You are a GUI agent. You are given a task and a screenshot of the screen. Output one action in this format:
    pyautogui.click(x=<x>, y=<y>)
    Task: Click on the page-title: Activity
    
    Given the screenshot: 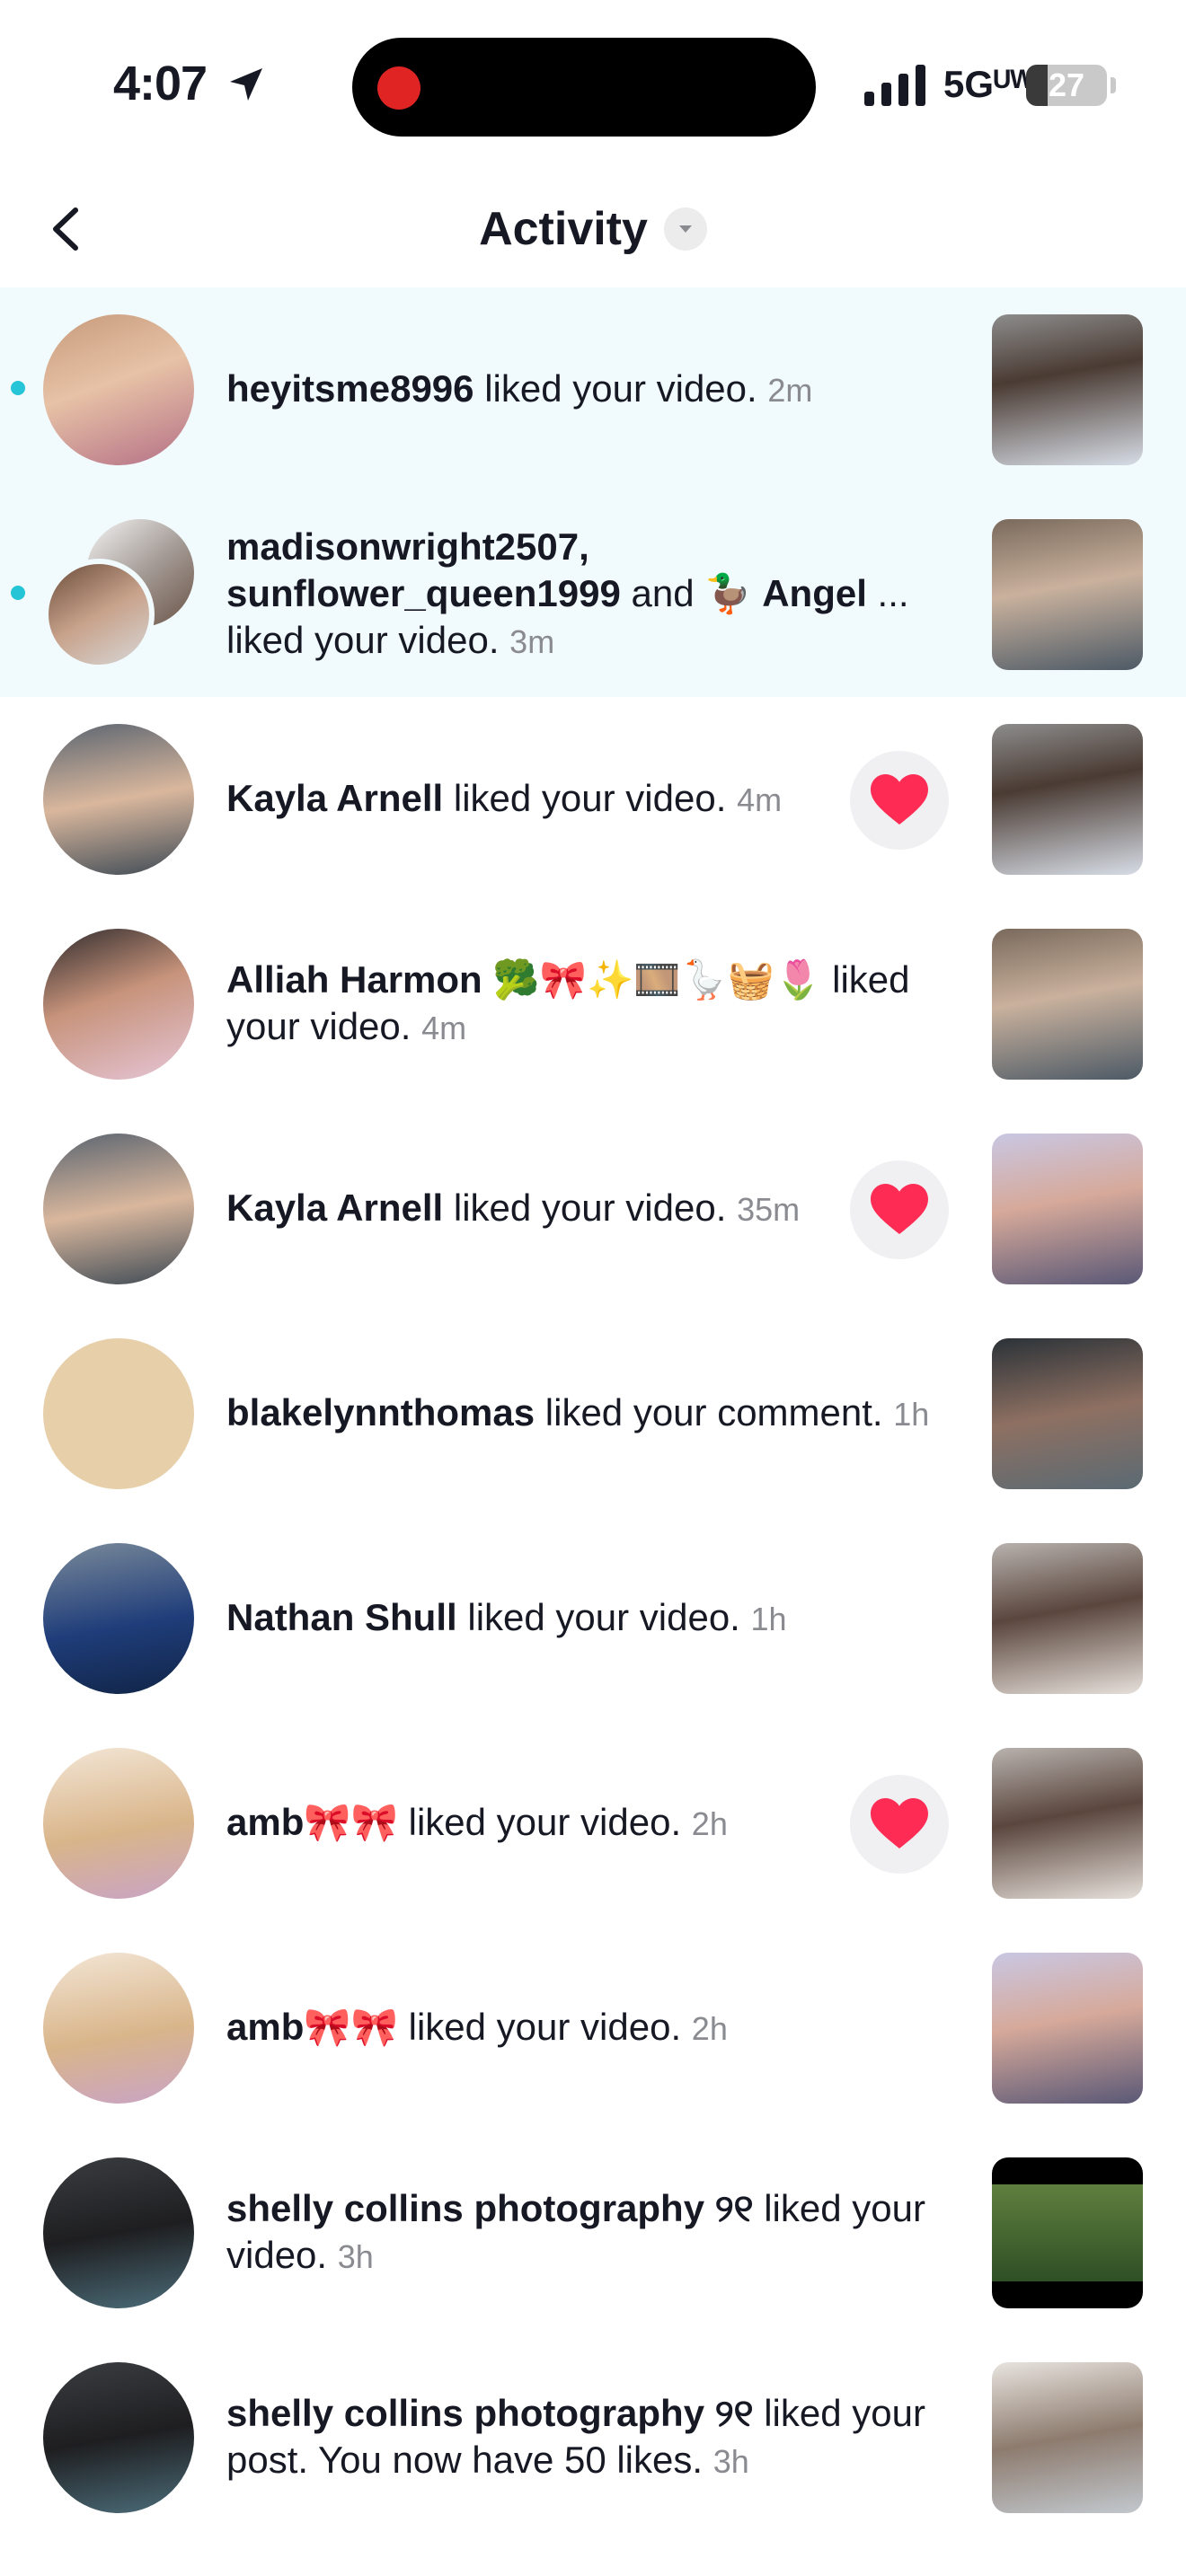 What is the action you would take?
    pyautogui.click(x=563, y=229)
    